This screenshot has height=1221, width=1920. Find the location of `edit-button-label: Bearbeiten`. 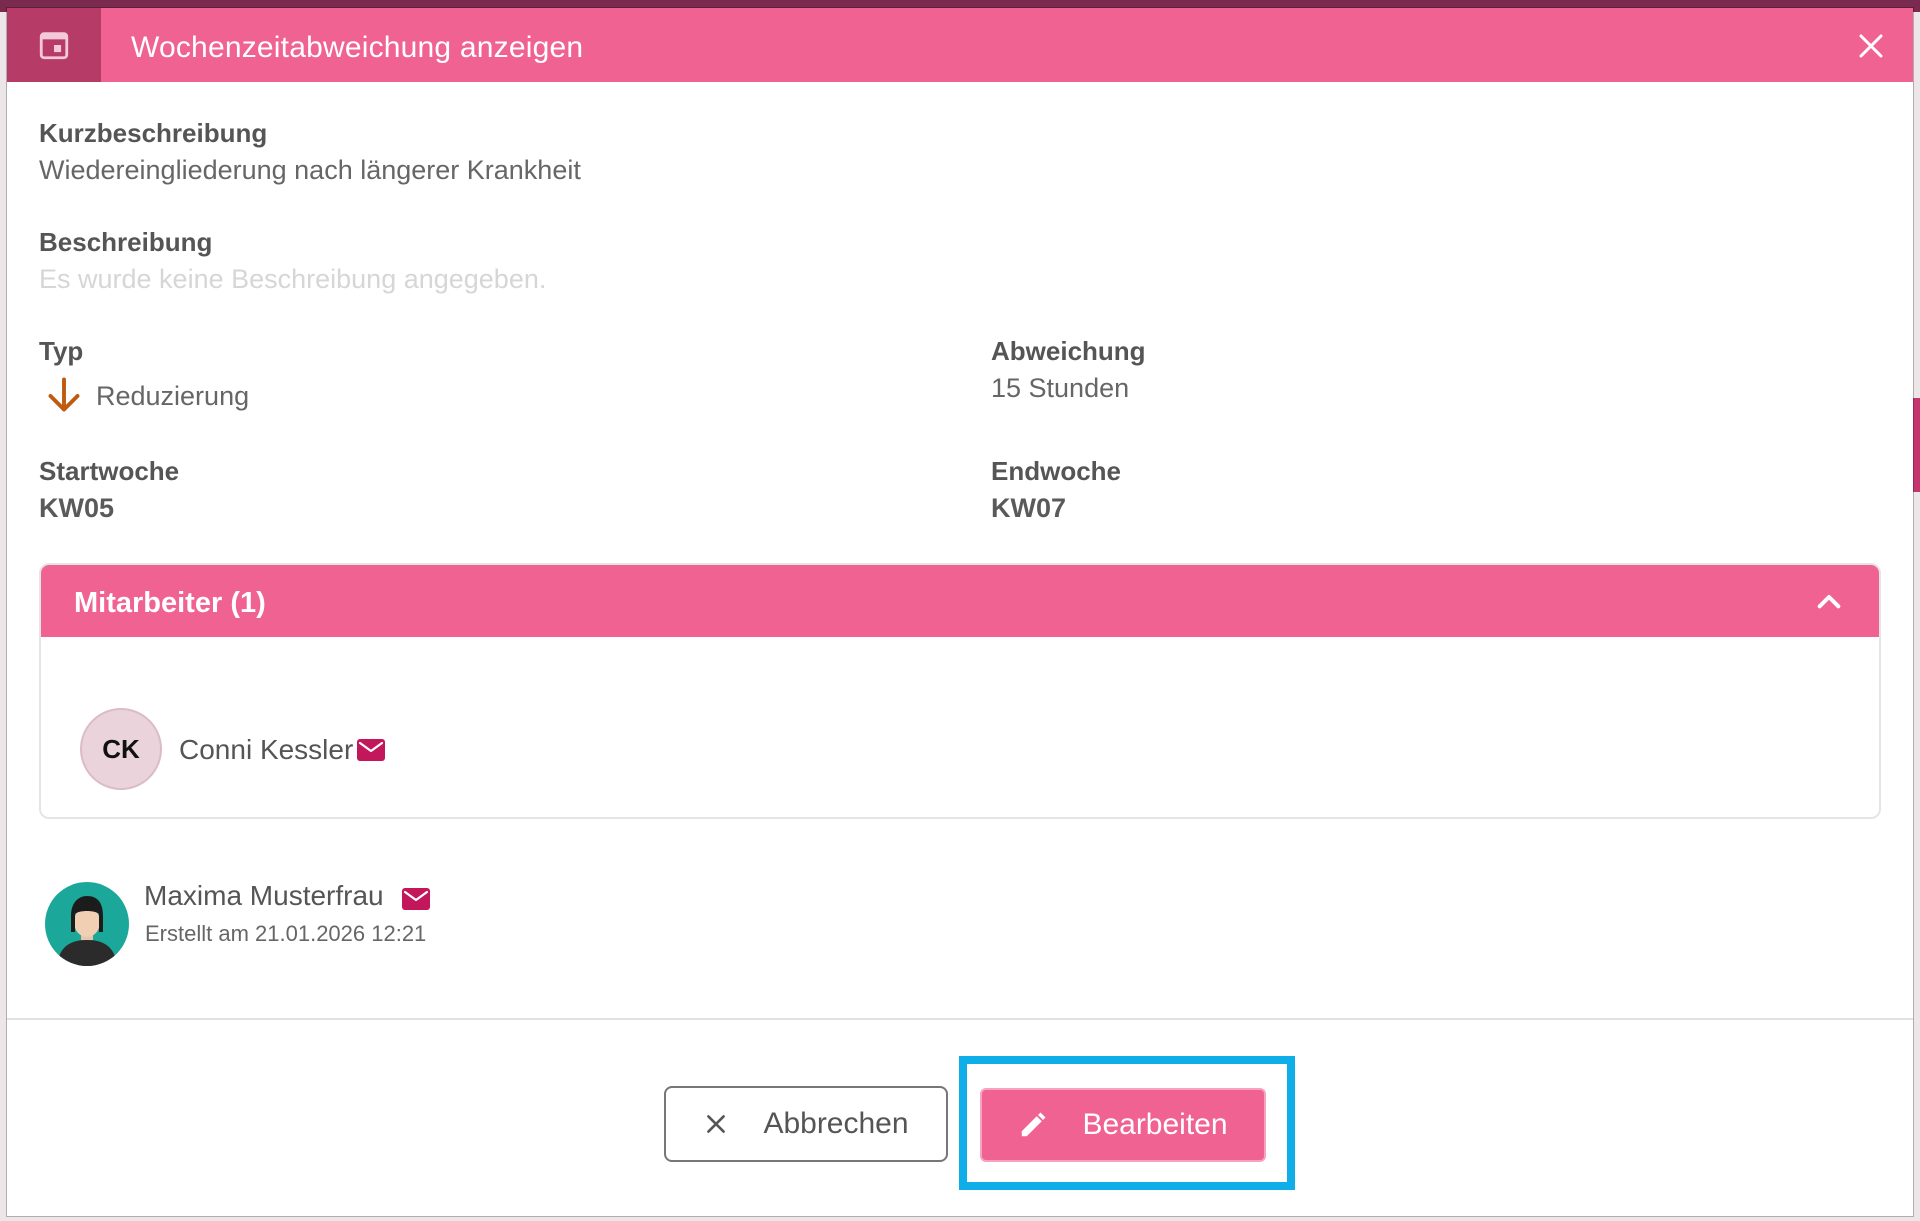

edit-button-label: Bearbeiten is located at coordinates (1155, 1124).